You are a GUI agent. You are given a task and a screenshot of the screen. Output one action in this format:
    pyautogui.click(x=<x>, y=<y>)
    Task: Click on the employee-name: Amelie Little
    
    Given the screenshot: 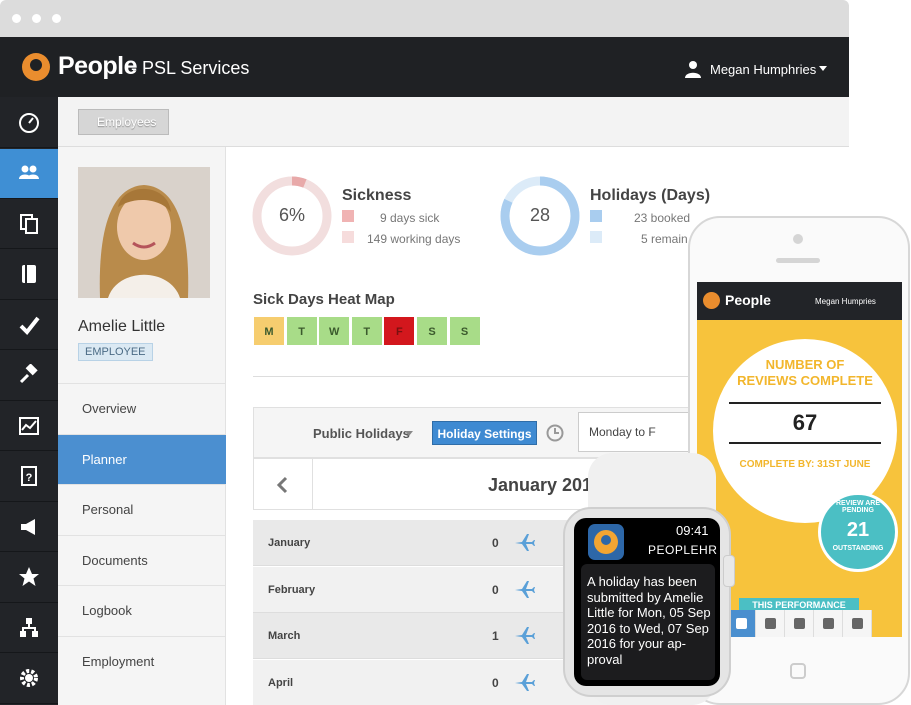 What is the action you would take?
    pyautogui.click(x=122, y=326)
    